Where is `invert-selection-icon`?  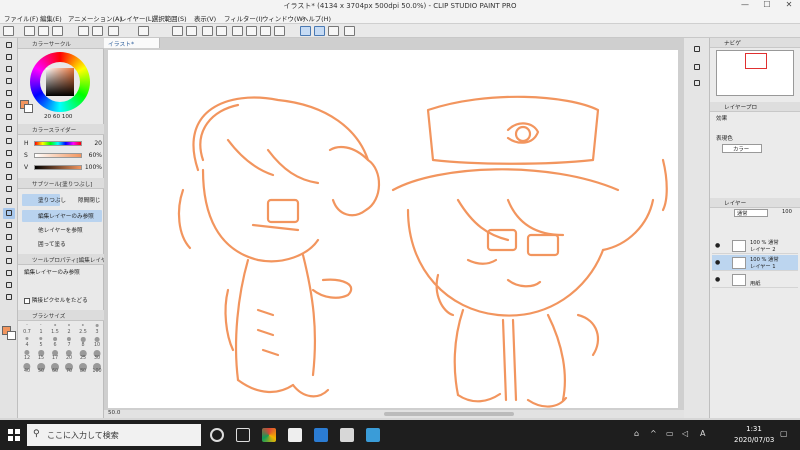 invert-selection-icon is located at coordinates (279, 31).